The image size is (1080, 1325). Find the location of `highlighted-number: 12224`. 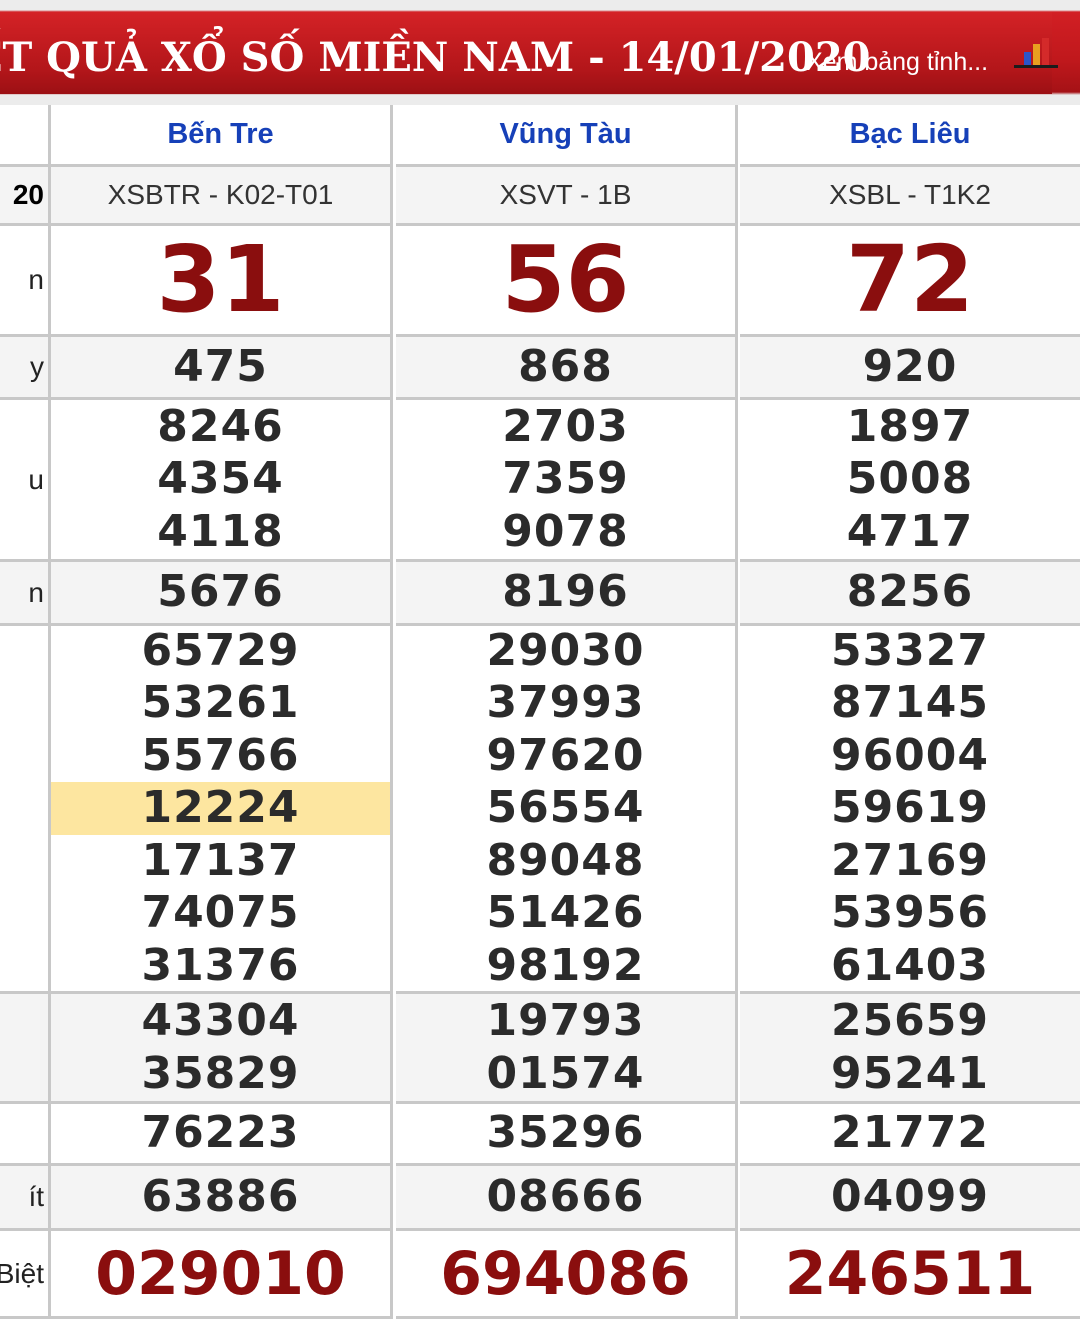

highlighted-number: 12224 is located at coordinates (220, 808).